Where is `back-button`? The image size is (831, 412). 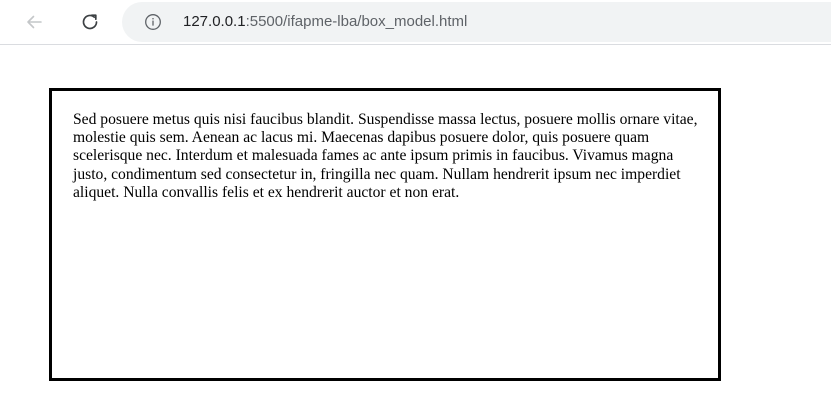 back-button is located at coordinates (34, 22).